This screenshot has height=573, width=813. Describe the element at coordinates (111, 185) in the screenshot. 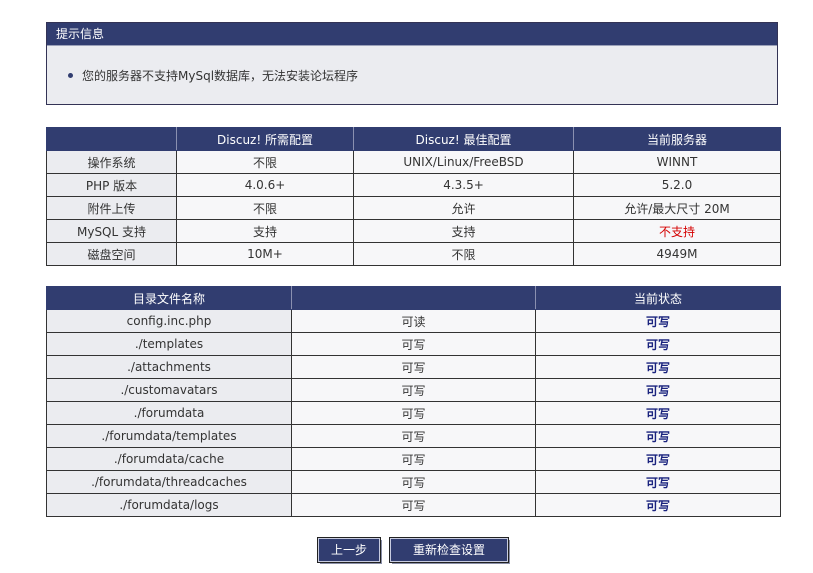

I see `env-item: PHP 版本` at that location.